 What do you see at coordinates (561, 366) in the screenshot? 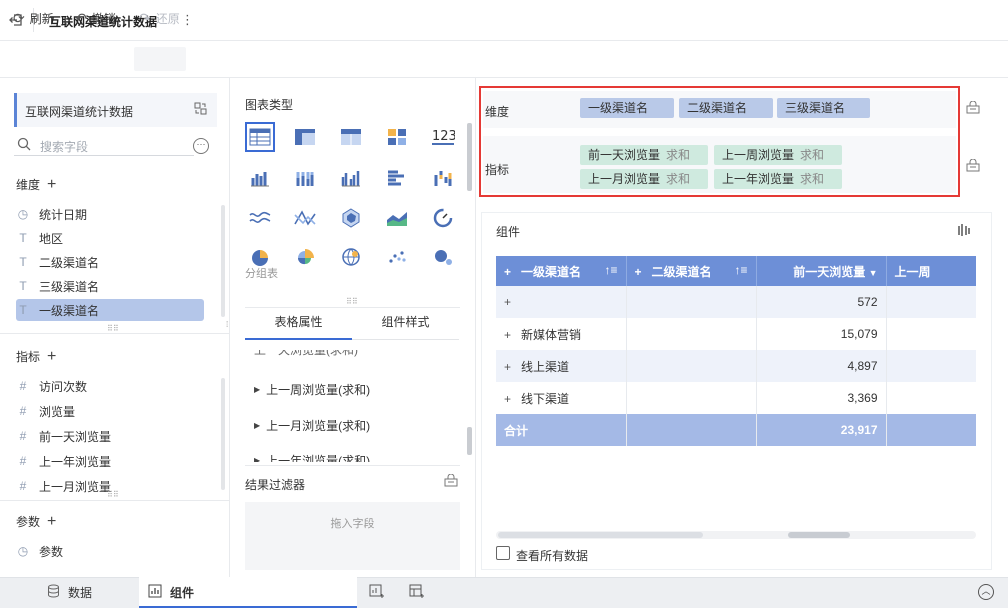
I see `table-cell: + 线上渠道` at bounding box center [561, 366].